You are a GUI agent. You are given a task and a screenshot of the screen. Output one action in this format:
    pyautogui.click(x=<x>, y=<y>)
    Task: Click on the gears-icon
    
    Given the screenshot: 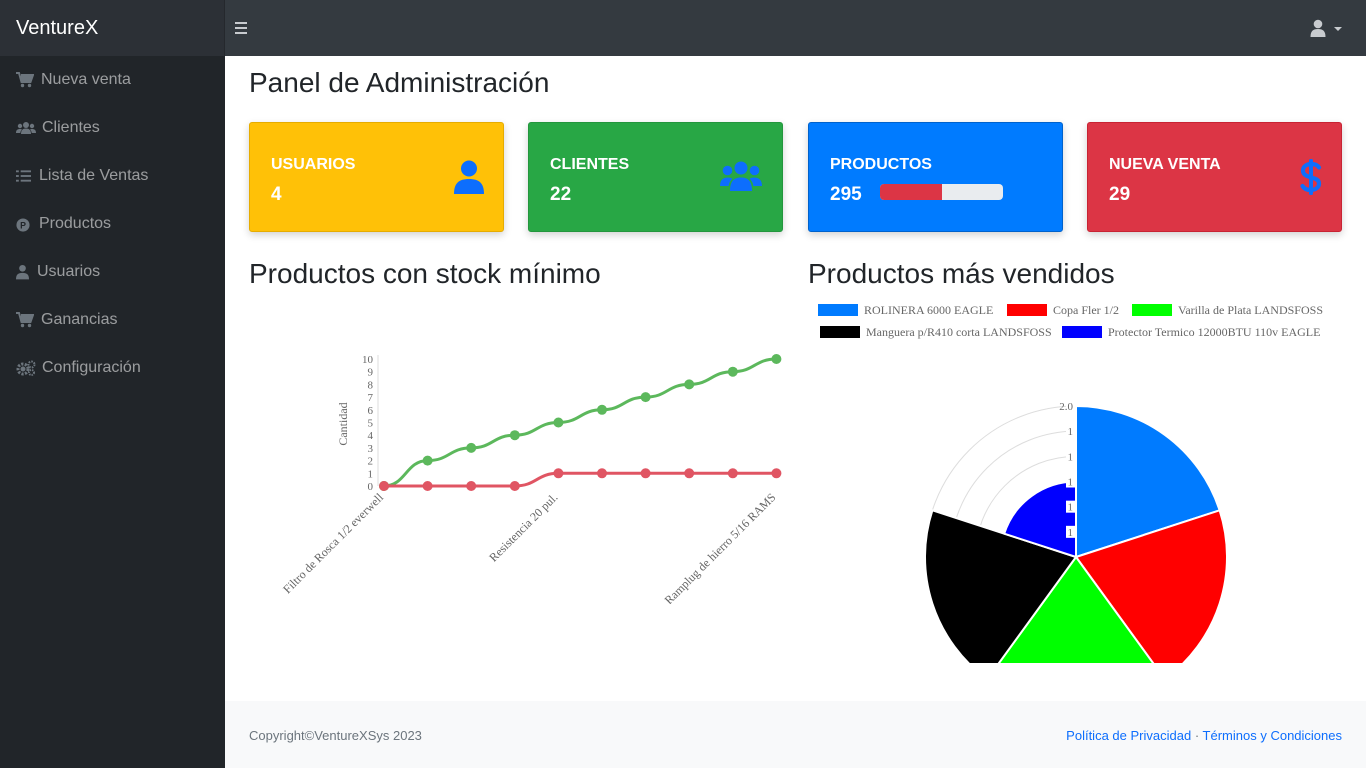 What is the action you would take?
    pyautogui.click(x=26, y=368)
    